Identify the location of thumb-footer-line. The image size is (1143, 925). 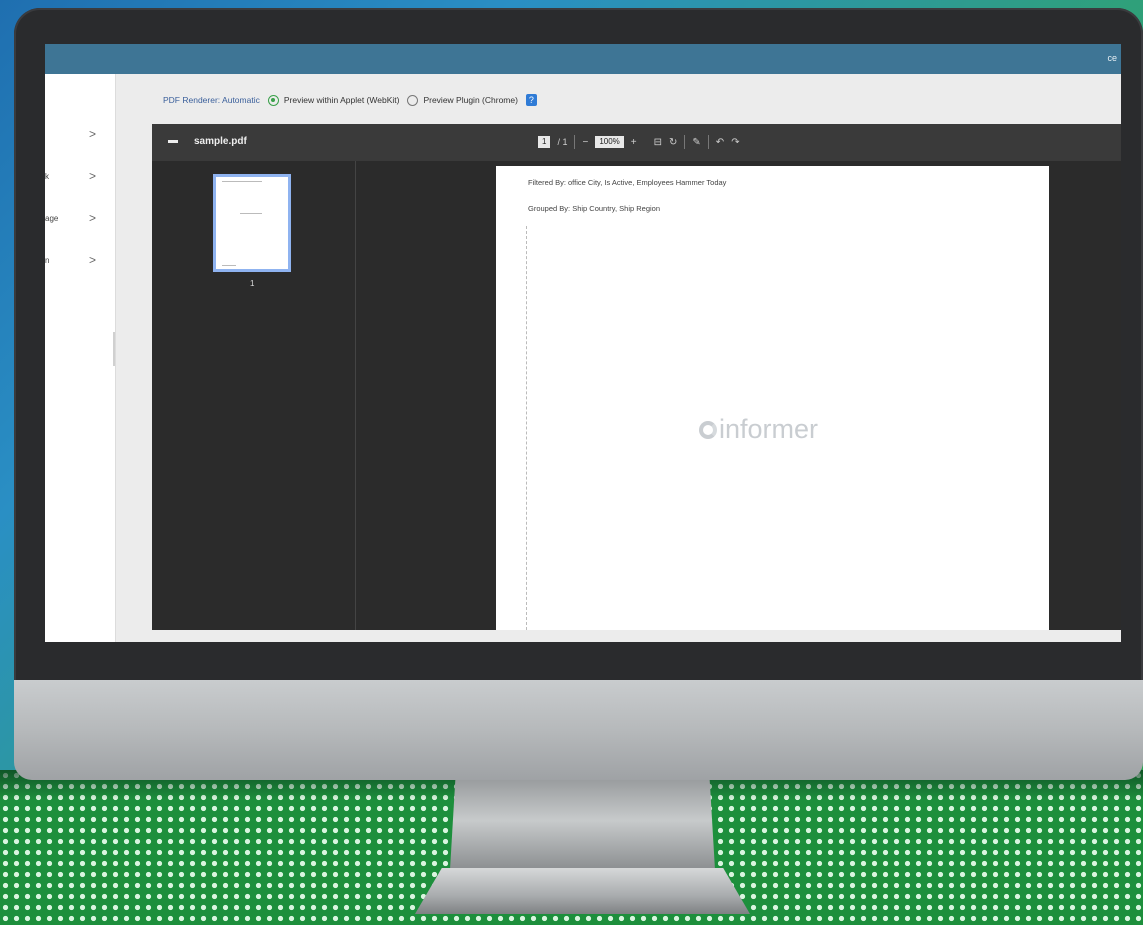
(229, 265).